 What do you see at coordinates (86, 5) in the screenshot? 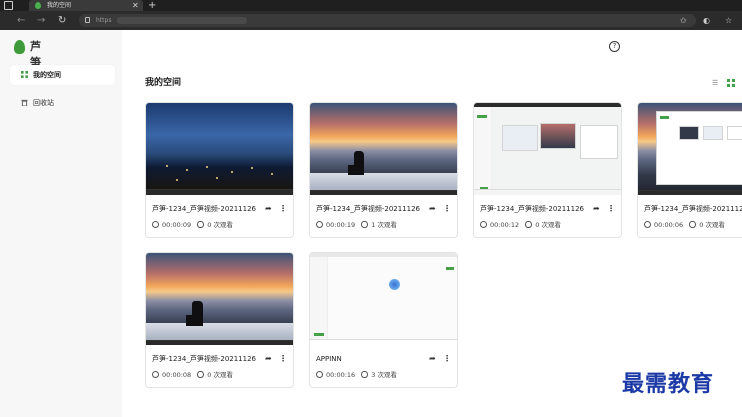
I see `browser-tab: 我的空间 ✕` at bounding box center [86, 5].